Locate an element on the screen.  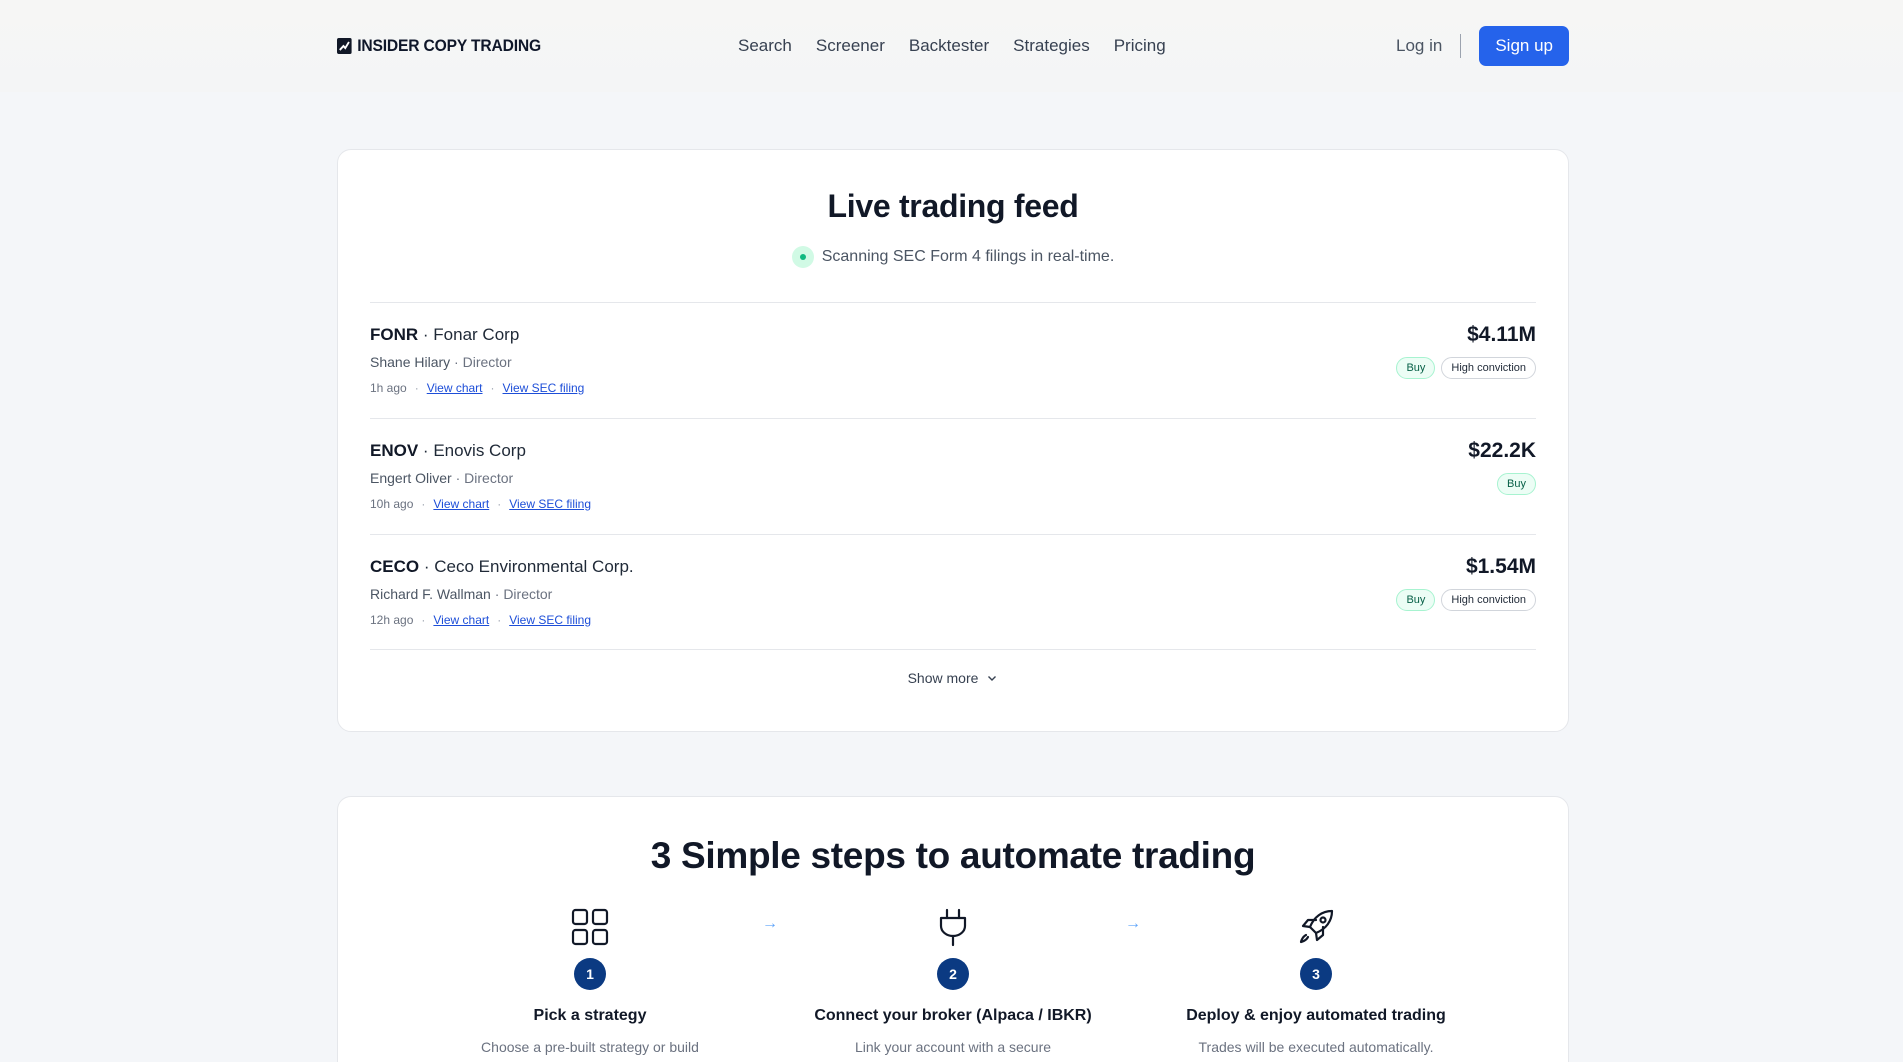
badge-group: Buy is located at coordinates (1516, 484).